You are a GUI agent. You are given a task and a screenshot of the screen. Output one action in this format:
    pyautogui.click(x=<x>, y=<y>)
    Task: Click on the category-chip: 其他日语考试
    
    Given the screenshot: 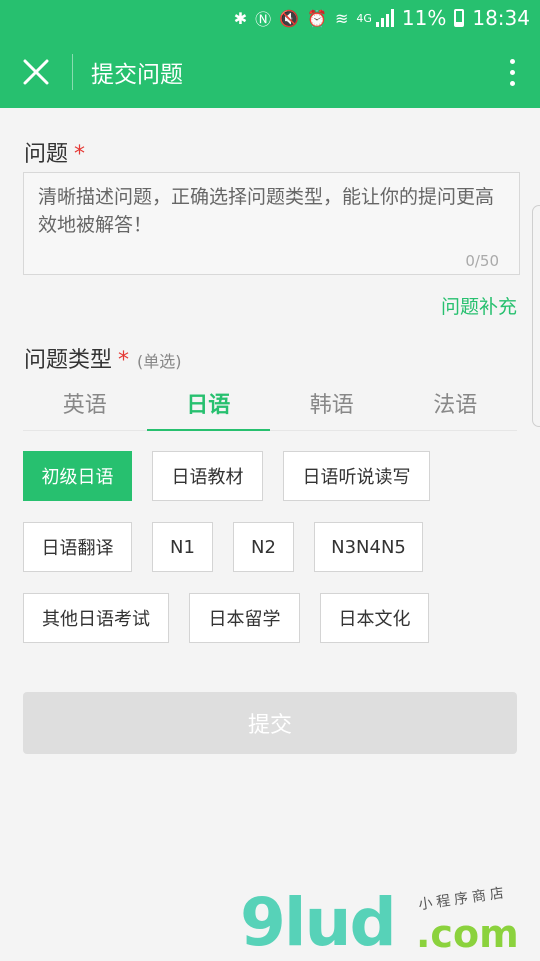 What is the action you would take?
    pyautogui.click(x=96, y=618)
    